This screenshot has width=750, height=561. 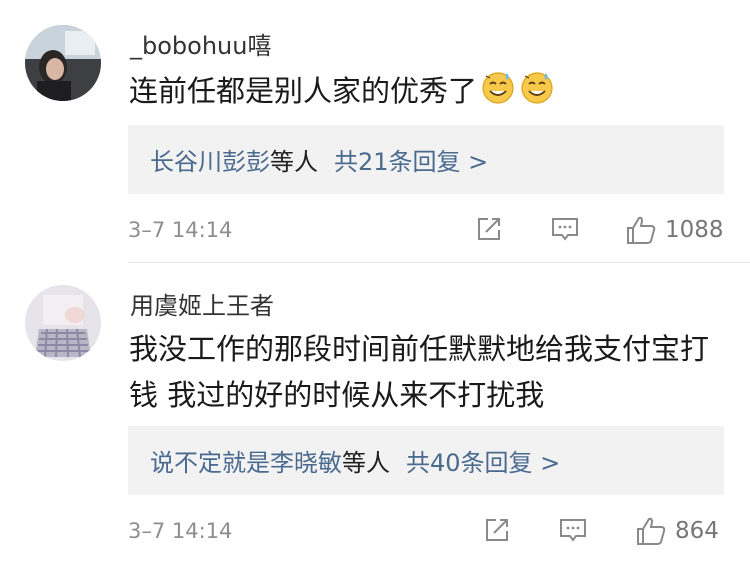 I want to click on like-count: 1088, so click(x=694, y=230).